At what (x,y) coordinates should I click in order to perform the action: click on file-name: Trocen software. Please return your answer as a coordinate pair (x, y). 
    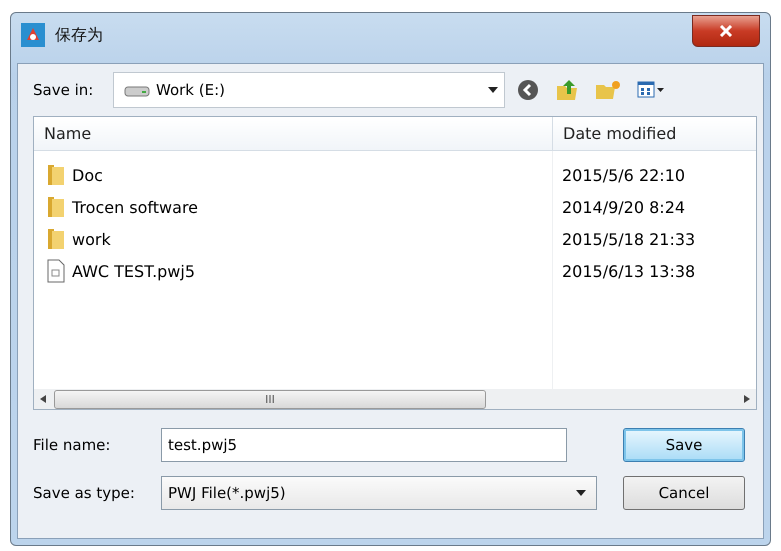
    Looking at the image, I should click on (135, 207).